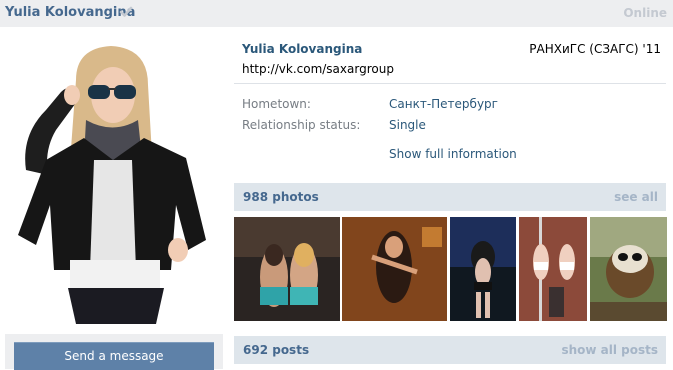 This screenshot has width=673, height=370. I want to click on photos-header: 988 photos see all, so click(450, 197).